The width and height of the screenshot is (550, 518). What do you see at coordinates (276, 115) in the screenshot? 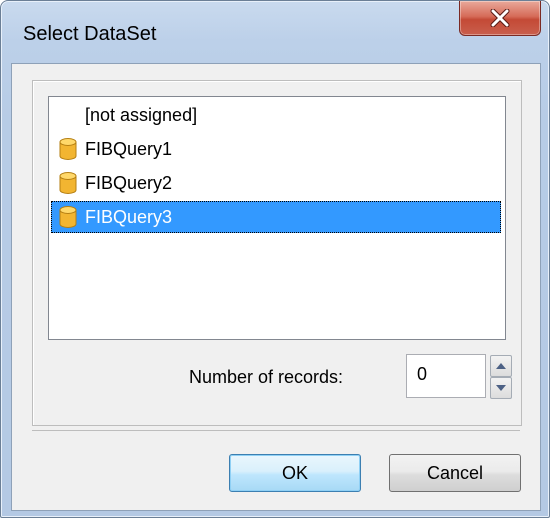
I see `list-item-not-assigned: [not assigned]` at bounding box center [276, 115].